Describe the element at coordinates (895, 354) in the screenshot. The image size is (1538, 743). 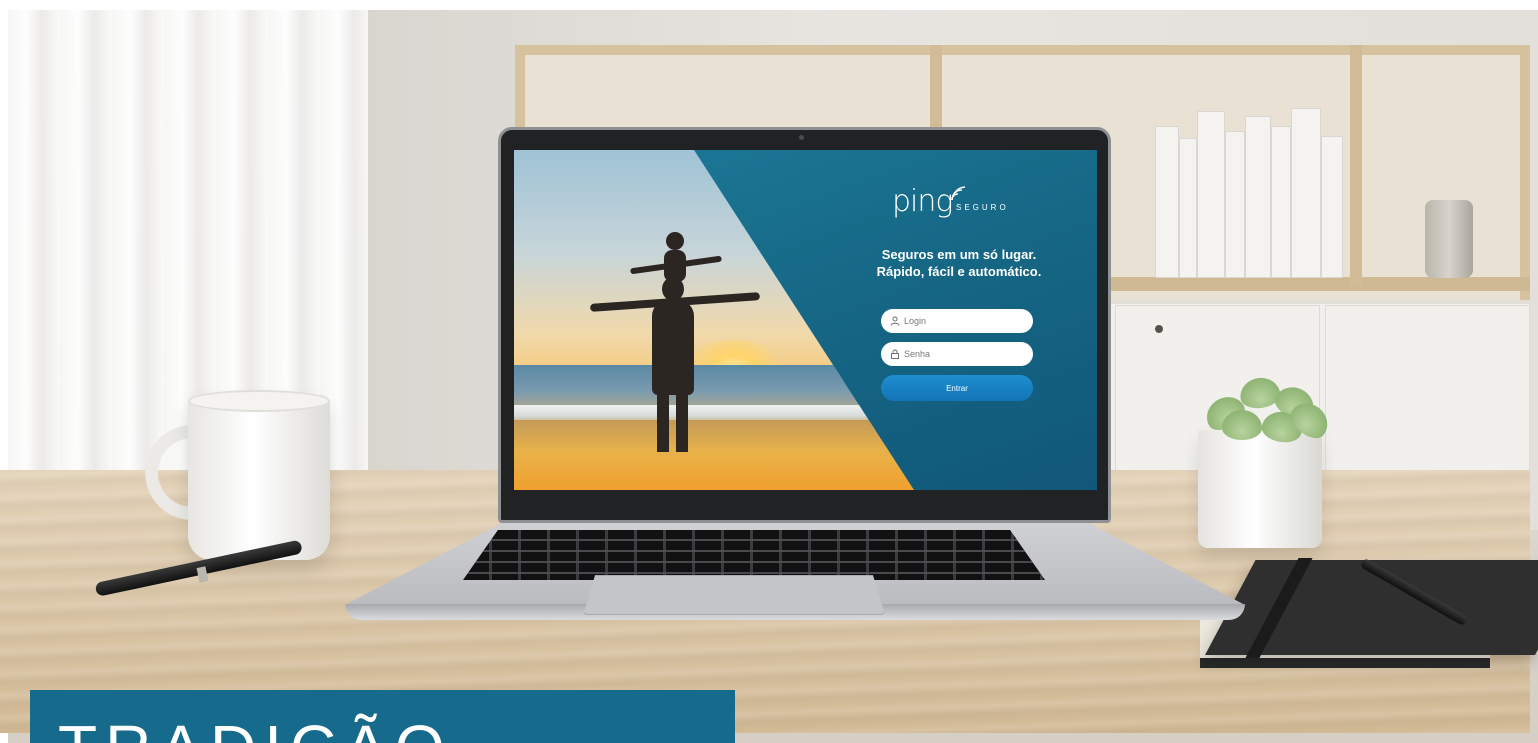
I see `lock-icon` at that location.